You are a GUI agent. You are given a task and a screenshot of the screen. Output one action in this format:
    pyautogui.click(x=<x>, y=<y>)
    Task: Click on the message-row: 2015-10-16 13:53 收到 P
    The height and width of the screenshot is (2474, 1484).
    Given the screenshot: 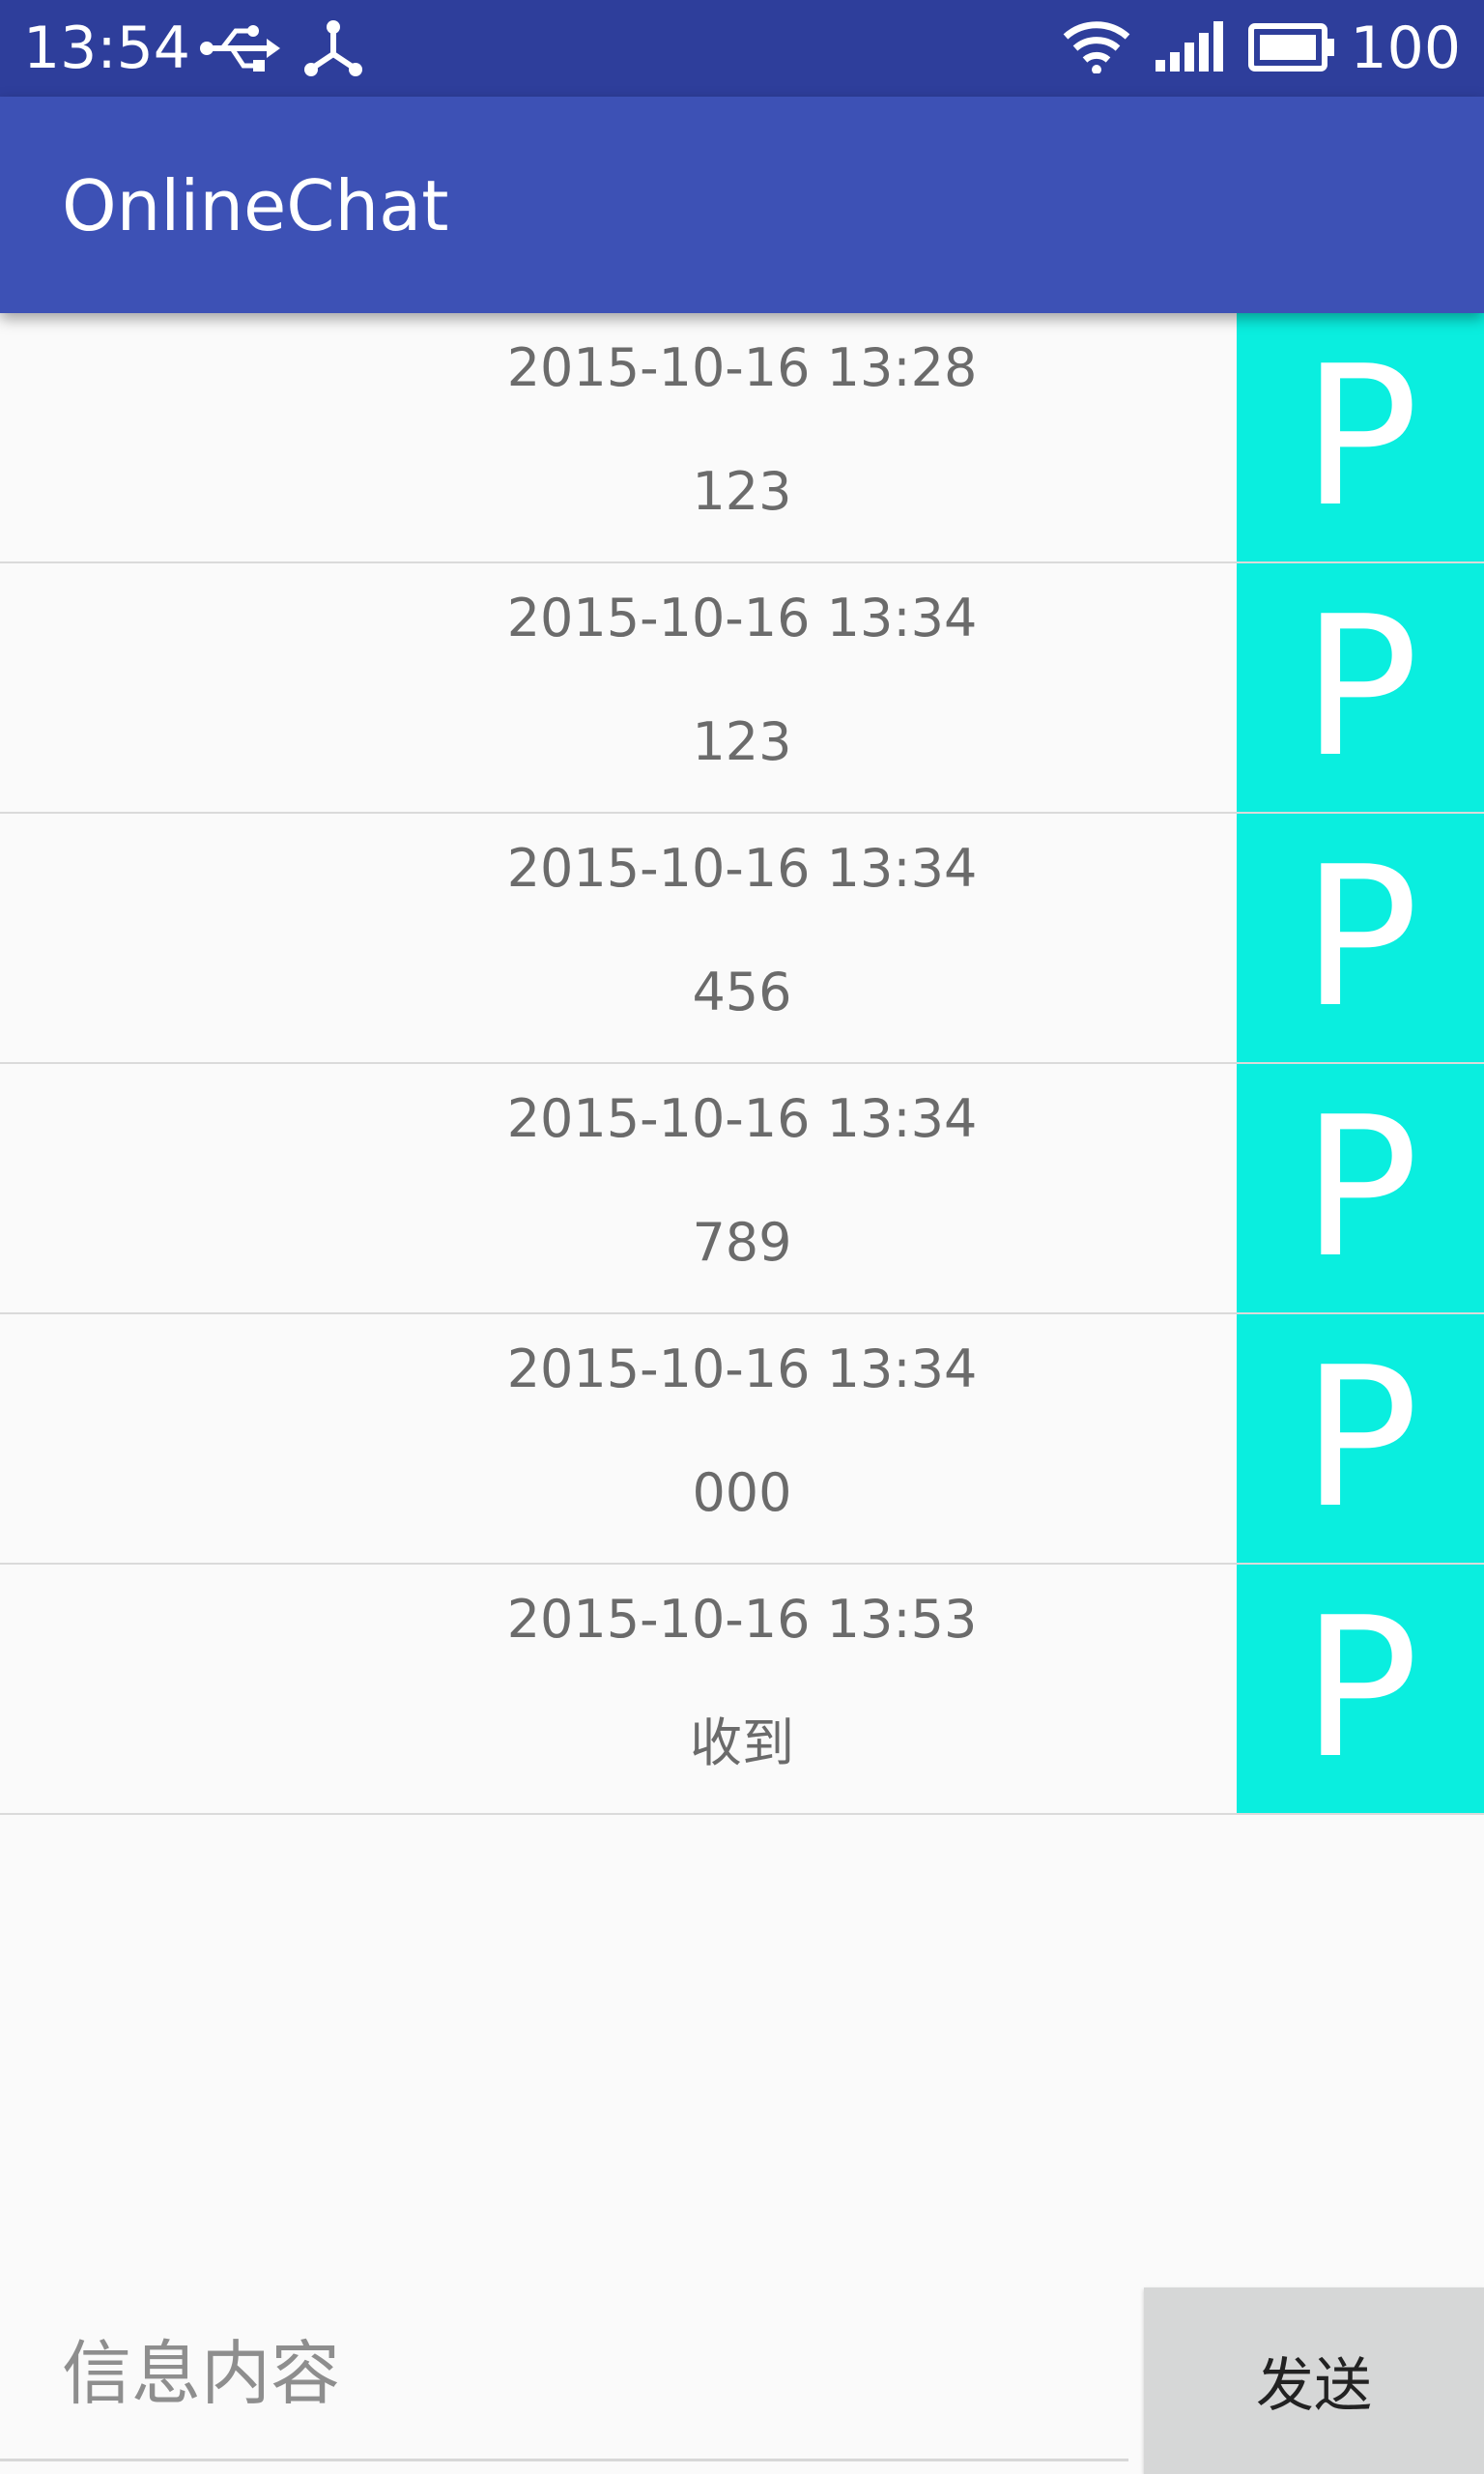 What is the action you would take?
    pyautogui.click(x=742, y=1690)
    